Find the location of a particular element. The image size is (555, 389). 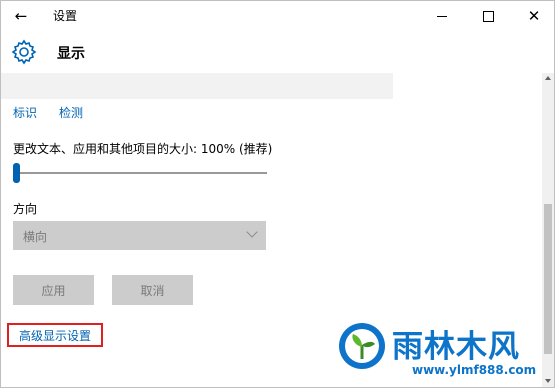

detect-link: 检测 is located at coordinates (71, 112).